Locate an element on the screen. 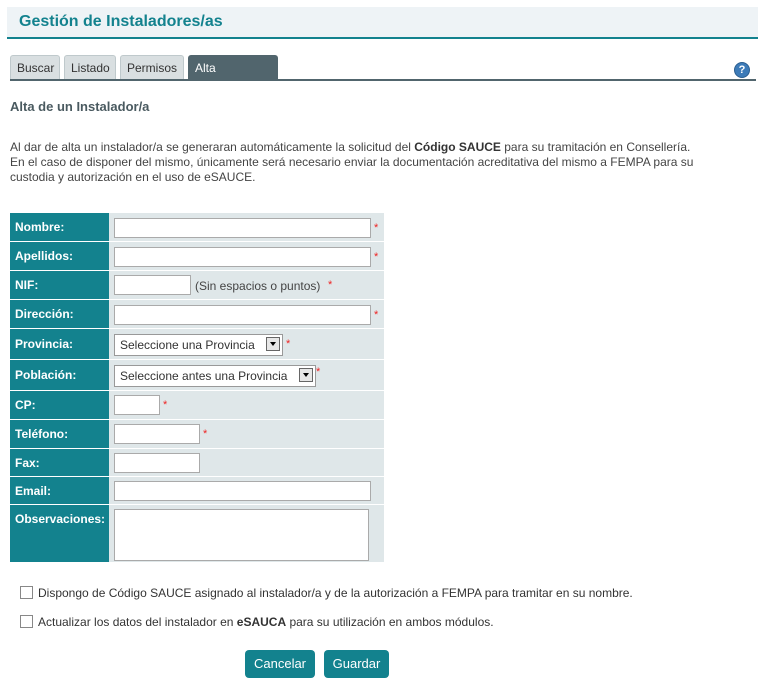  row-nif: NIF: (Sin espacios o puntos) * is located at coordinates (197, 285).